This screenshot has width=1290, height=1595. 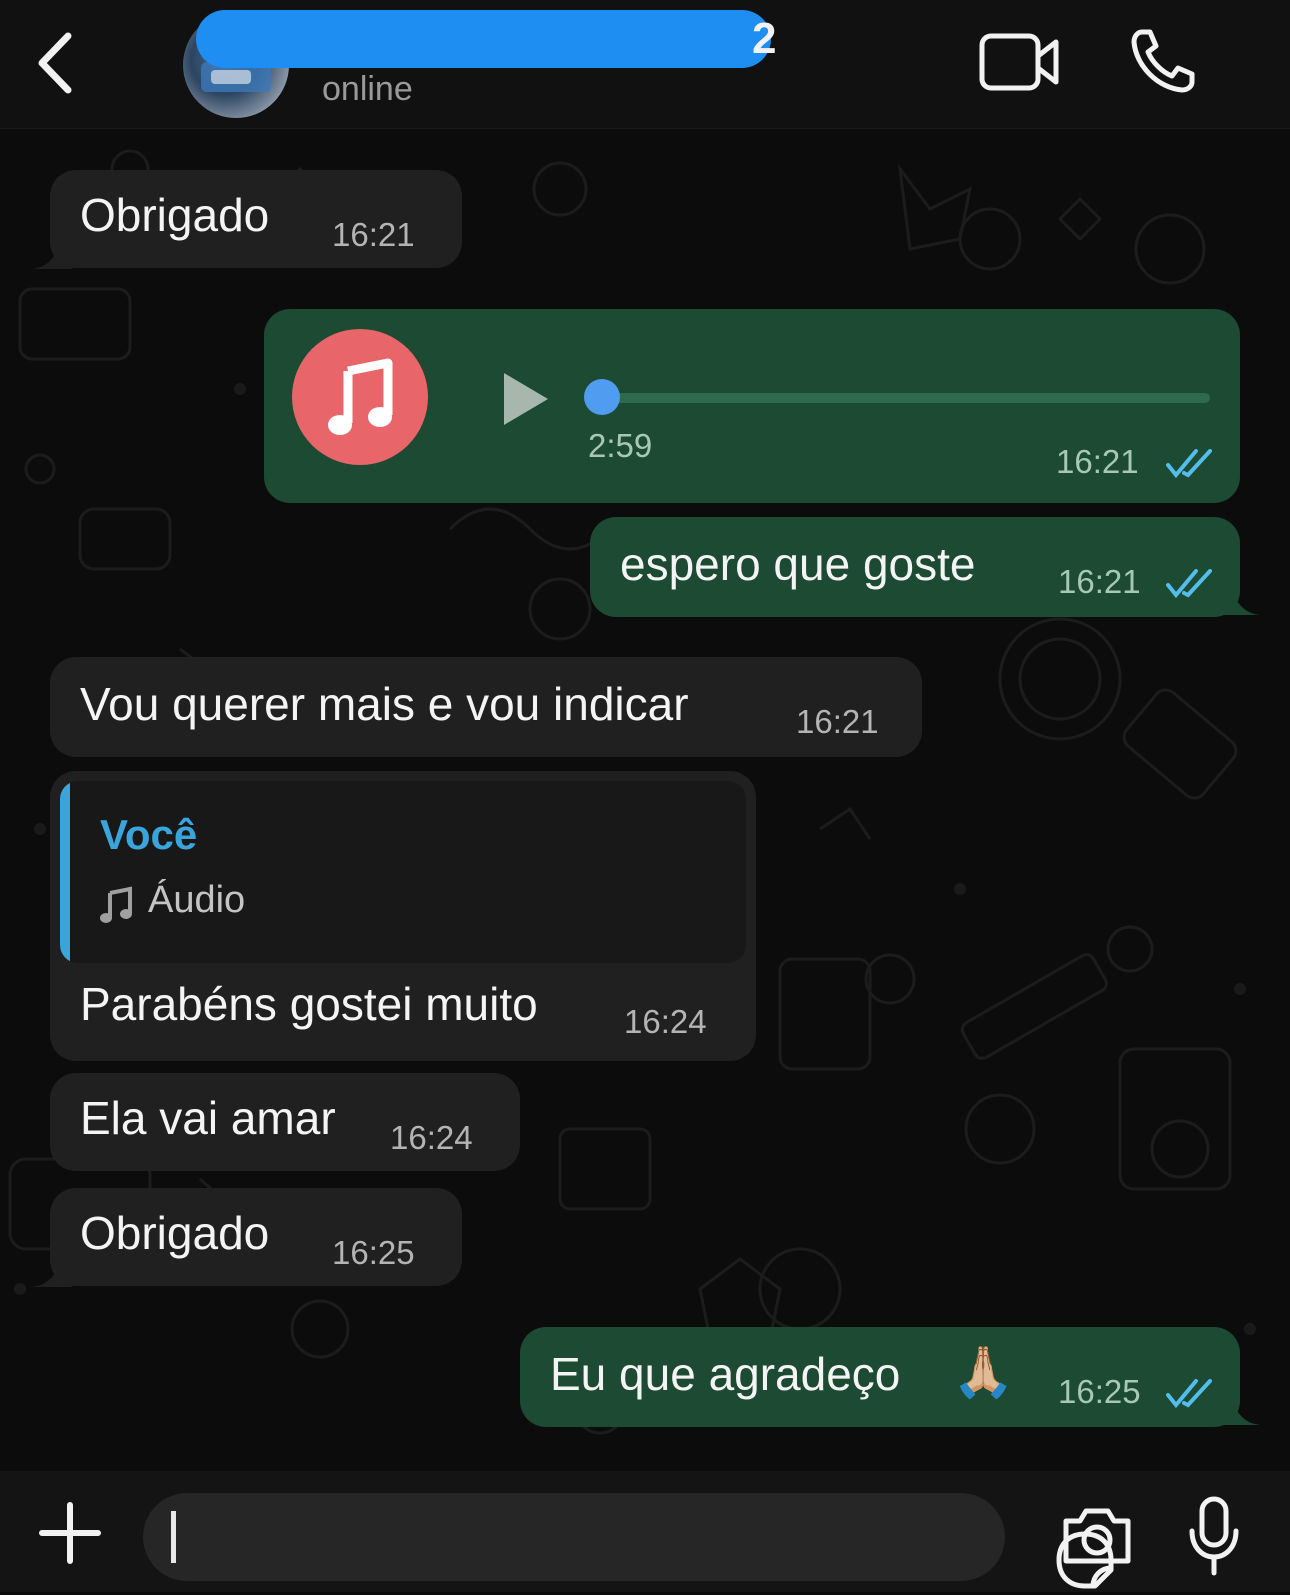 I want to click on incoming-message: Obrigado 16:21, so click(x=256, y=219).